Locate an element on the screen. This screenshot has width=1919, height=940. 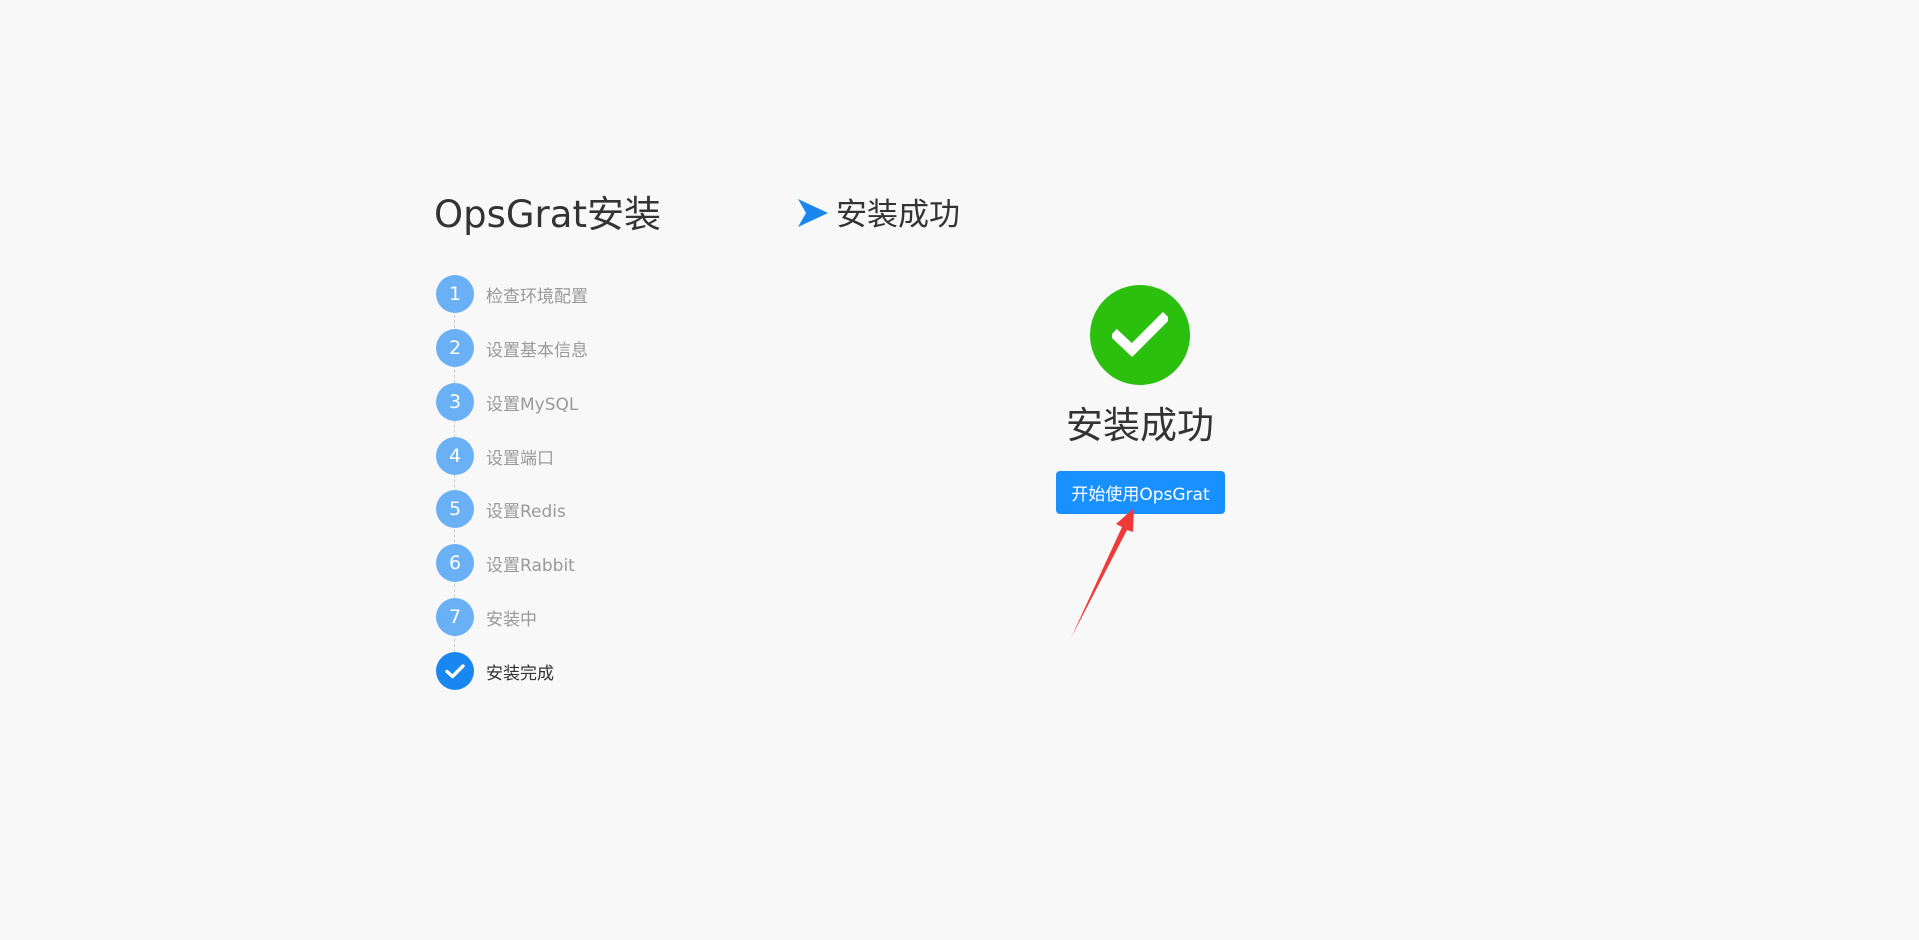
step-3: 3 设置MySQL is located at coordinates (507, 402).